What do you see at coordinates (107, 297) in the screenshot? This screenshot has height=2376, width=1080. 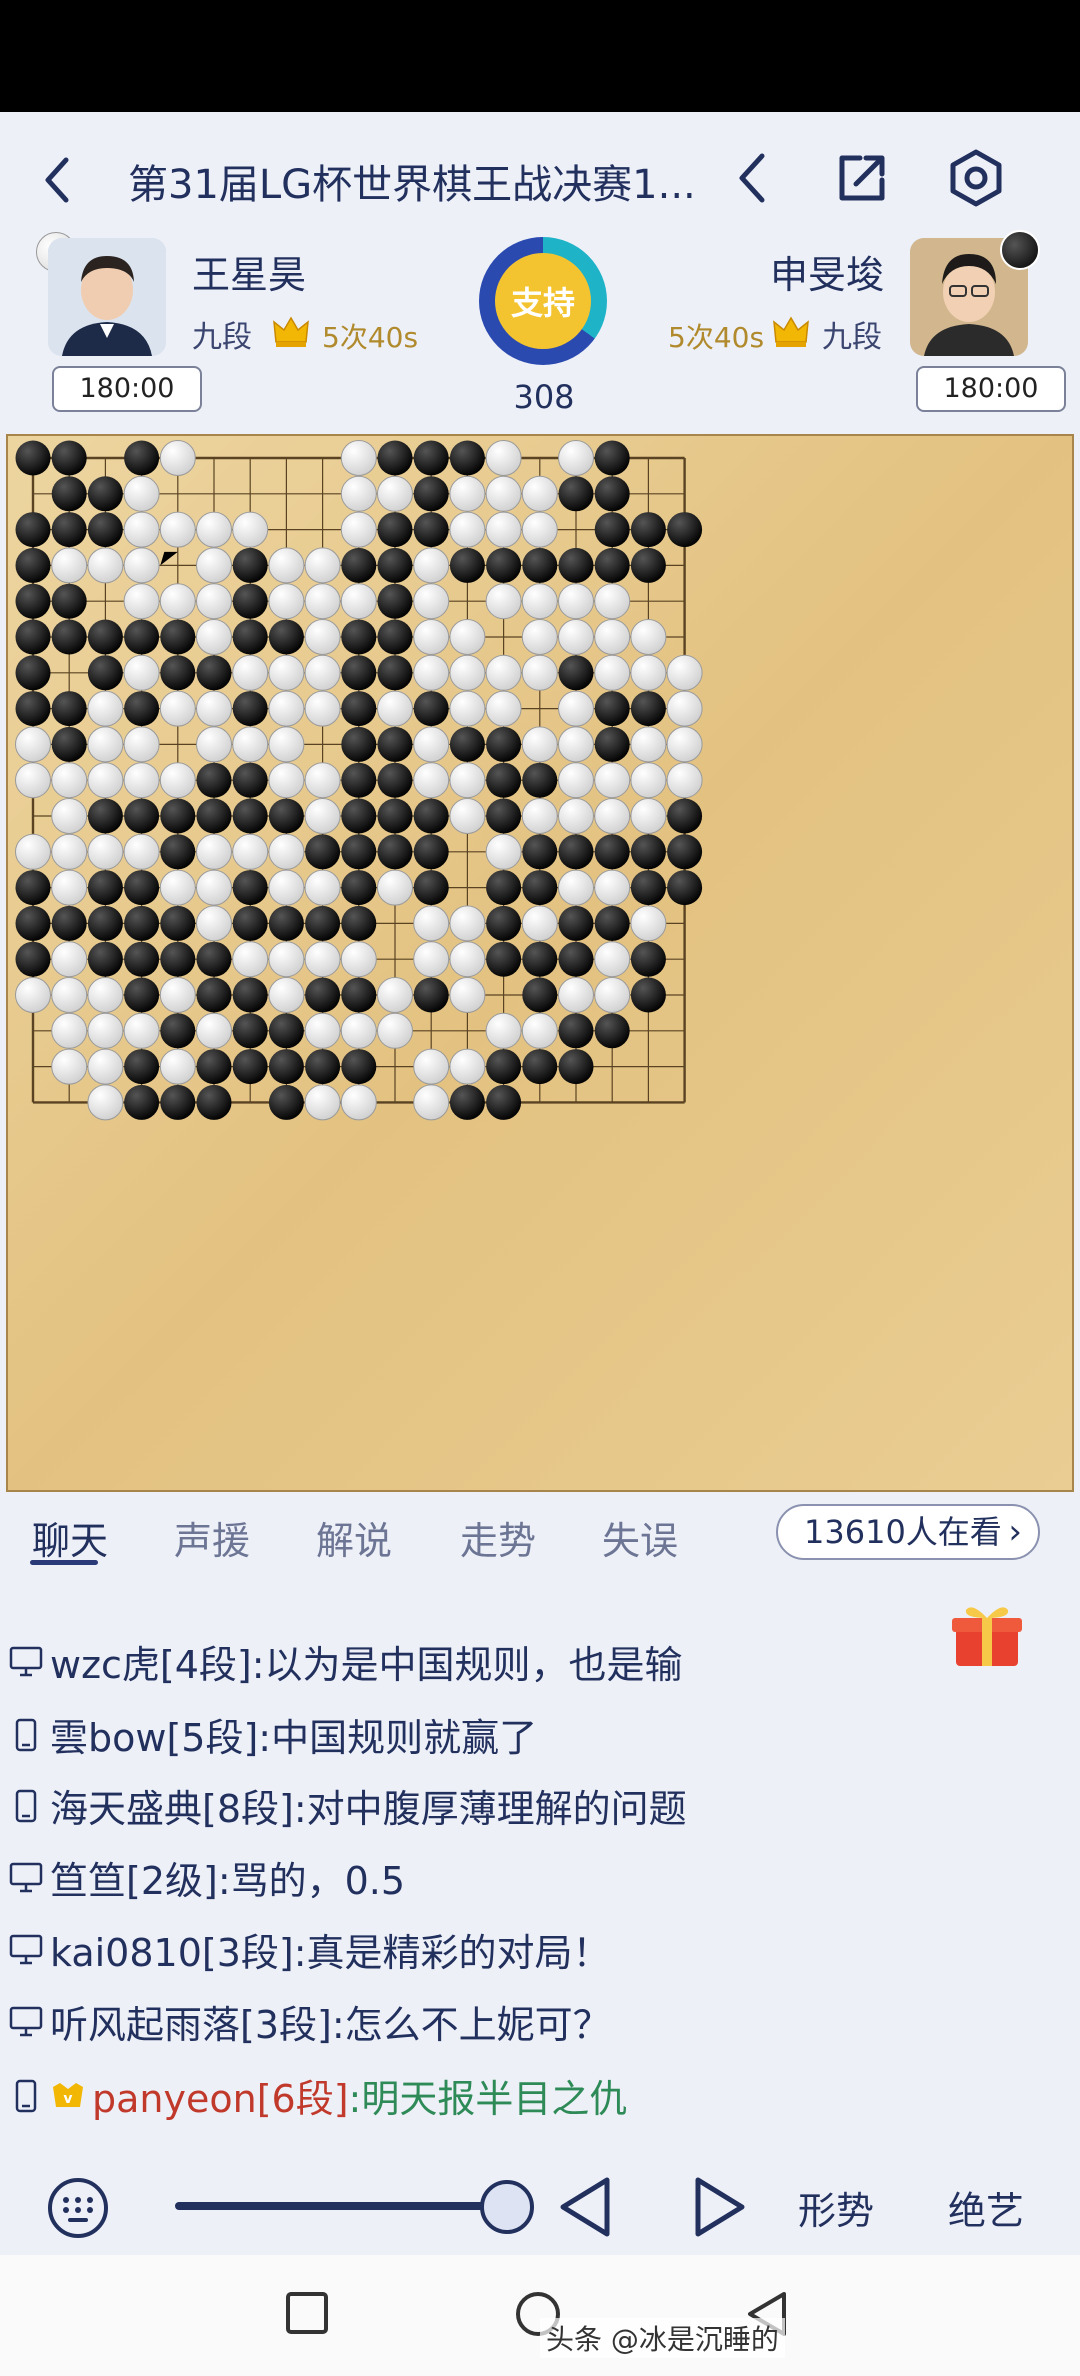 I see `avatar-left-player` at bounding box center [107, 297].